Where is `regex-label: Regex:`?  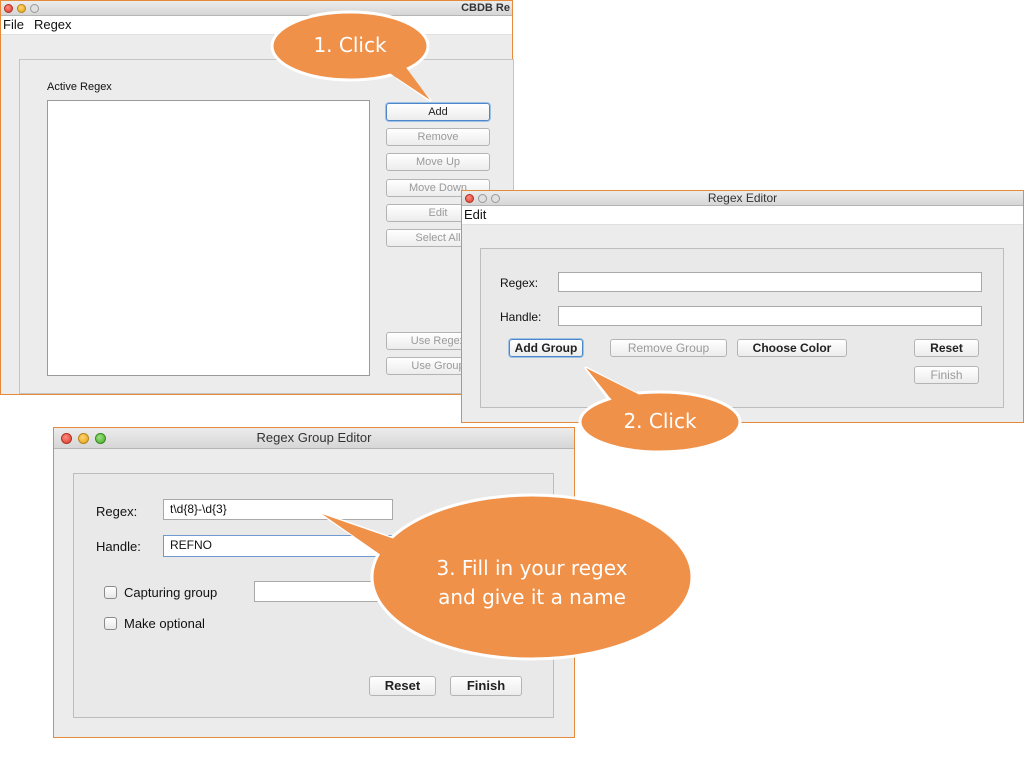
regex-label: Regex: is located at coordinates (519, 283).